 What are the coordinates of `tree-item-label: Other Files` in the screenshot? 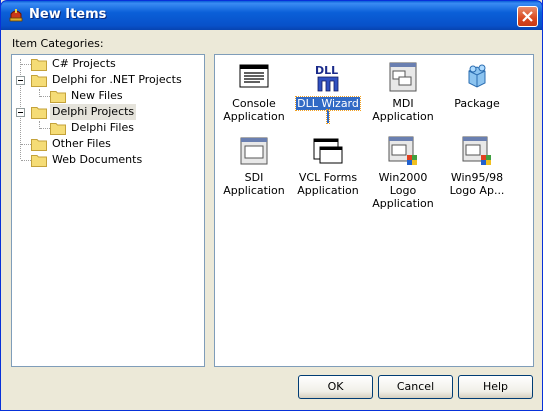 It's located at (81, 143).